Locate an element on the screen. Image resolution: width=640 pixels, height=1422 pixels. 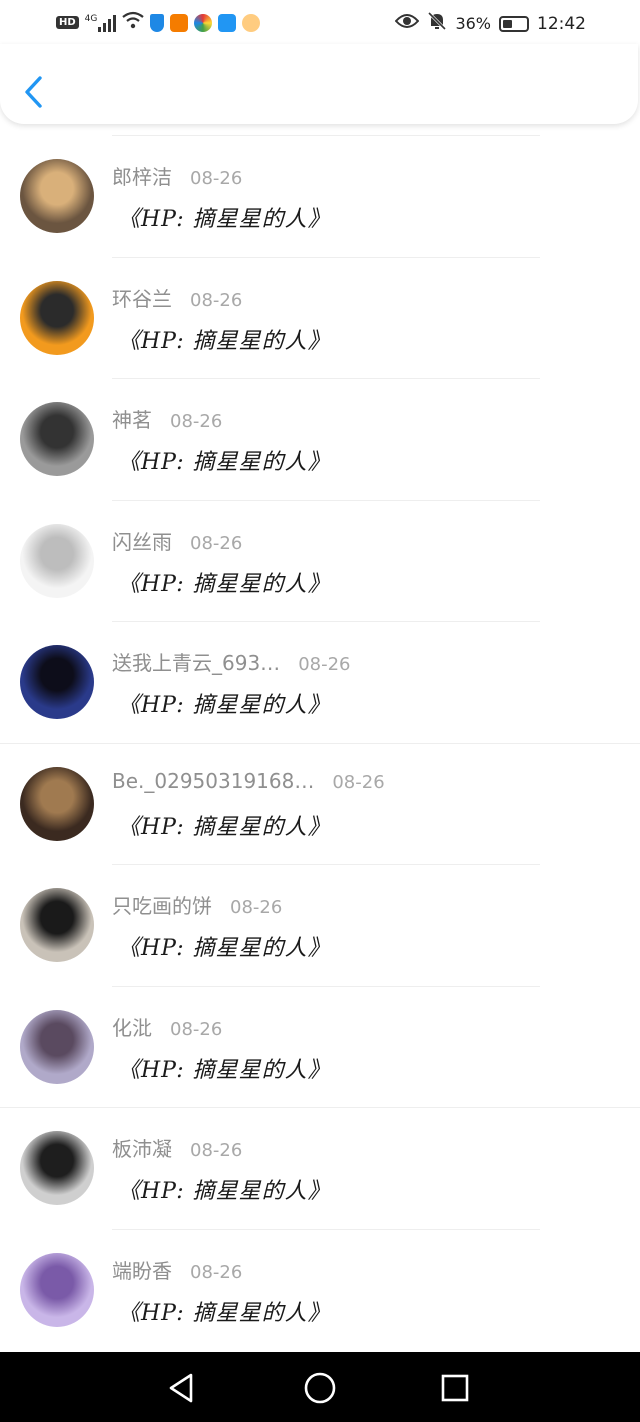
list-item: 板沛凝 08-26 《HP: 摘星星的人》 is located at coordinates (320, 1168).